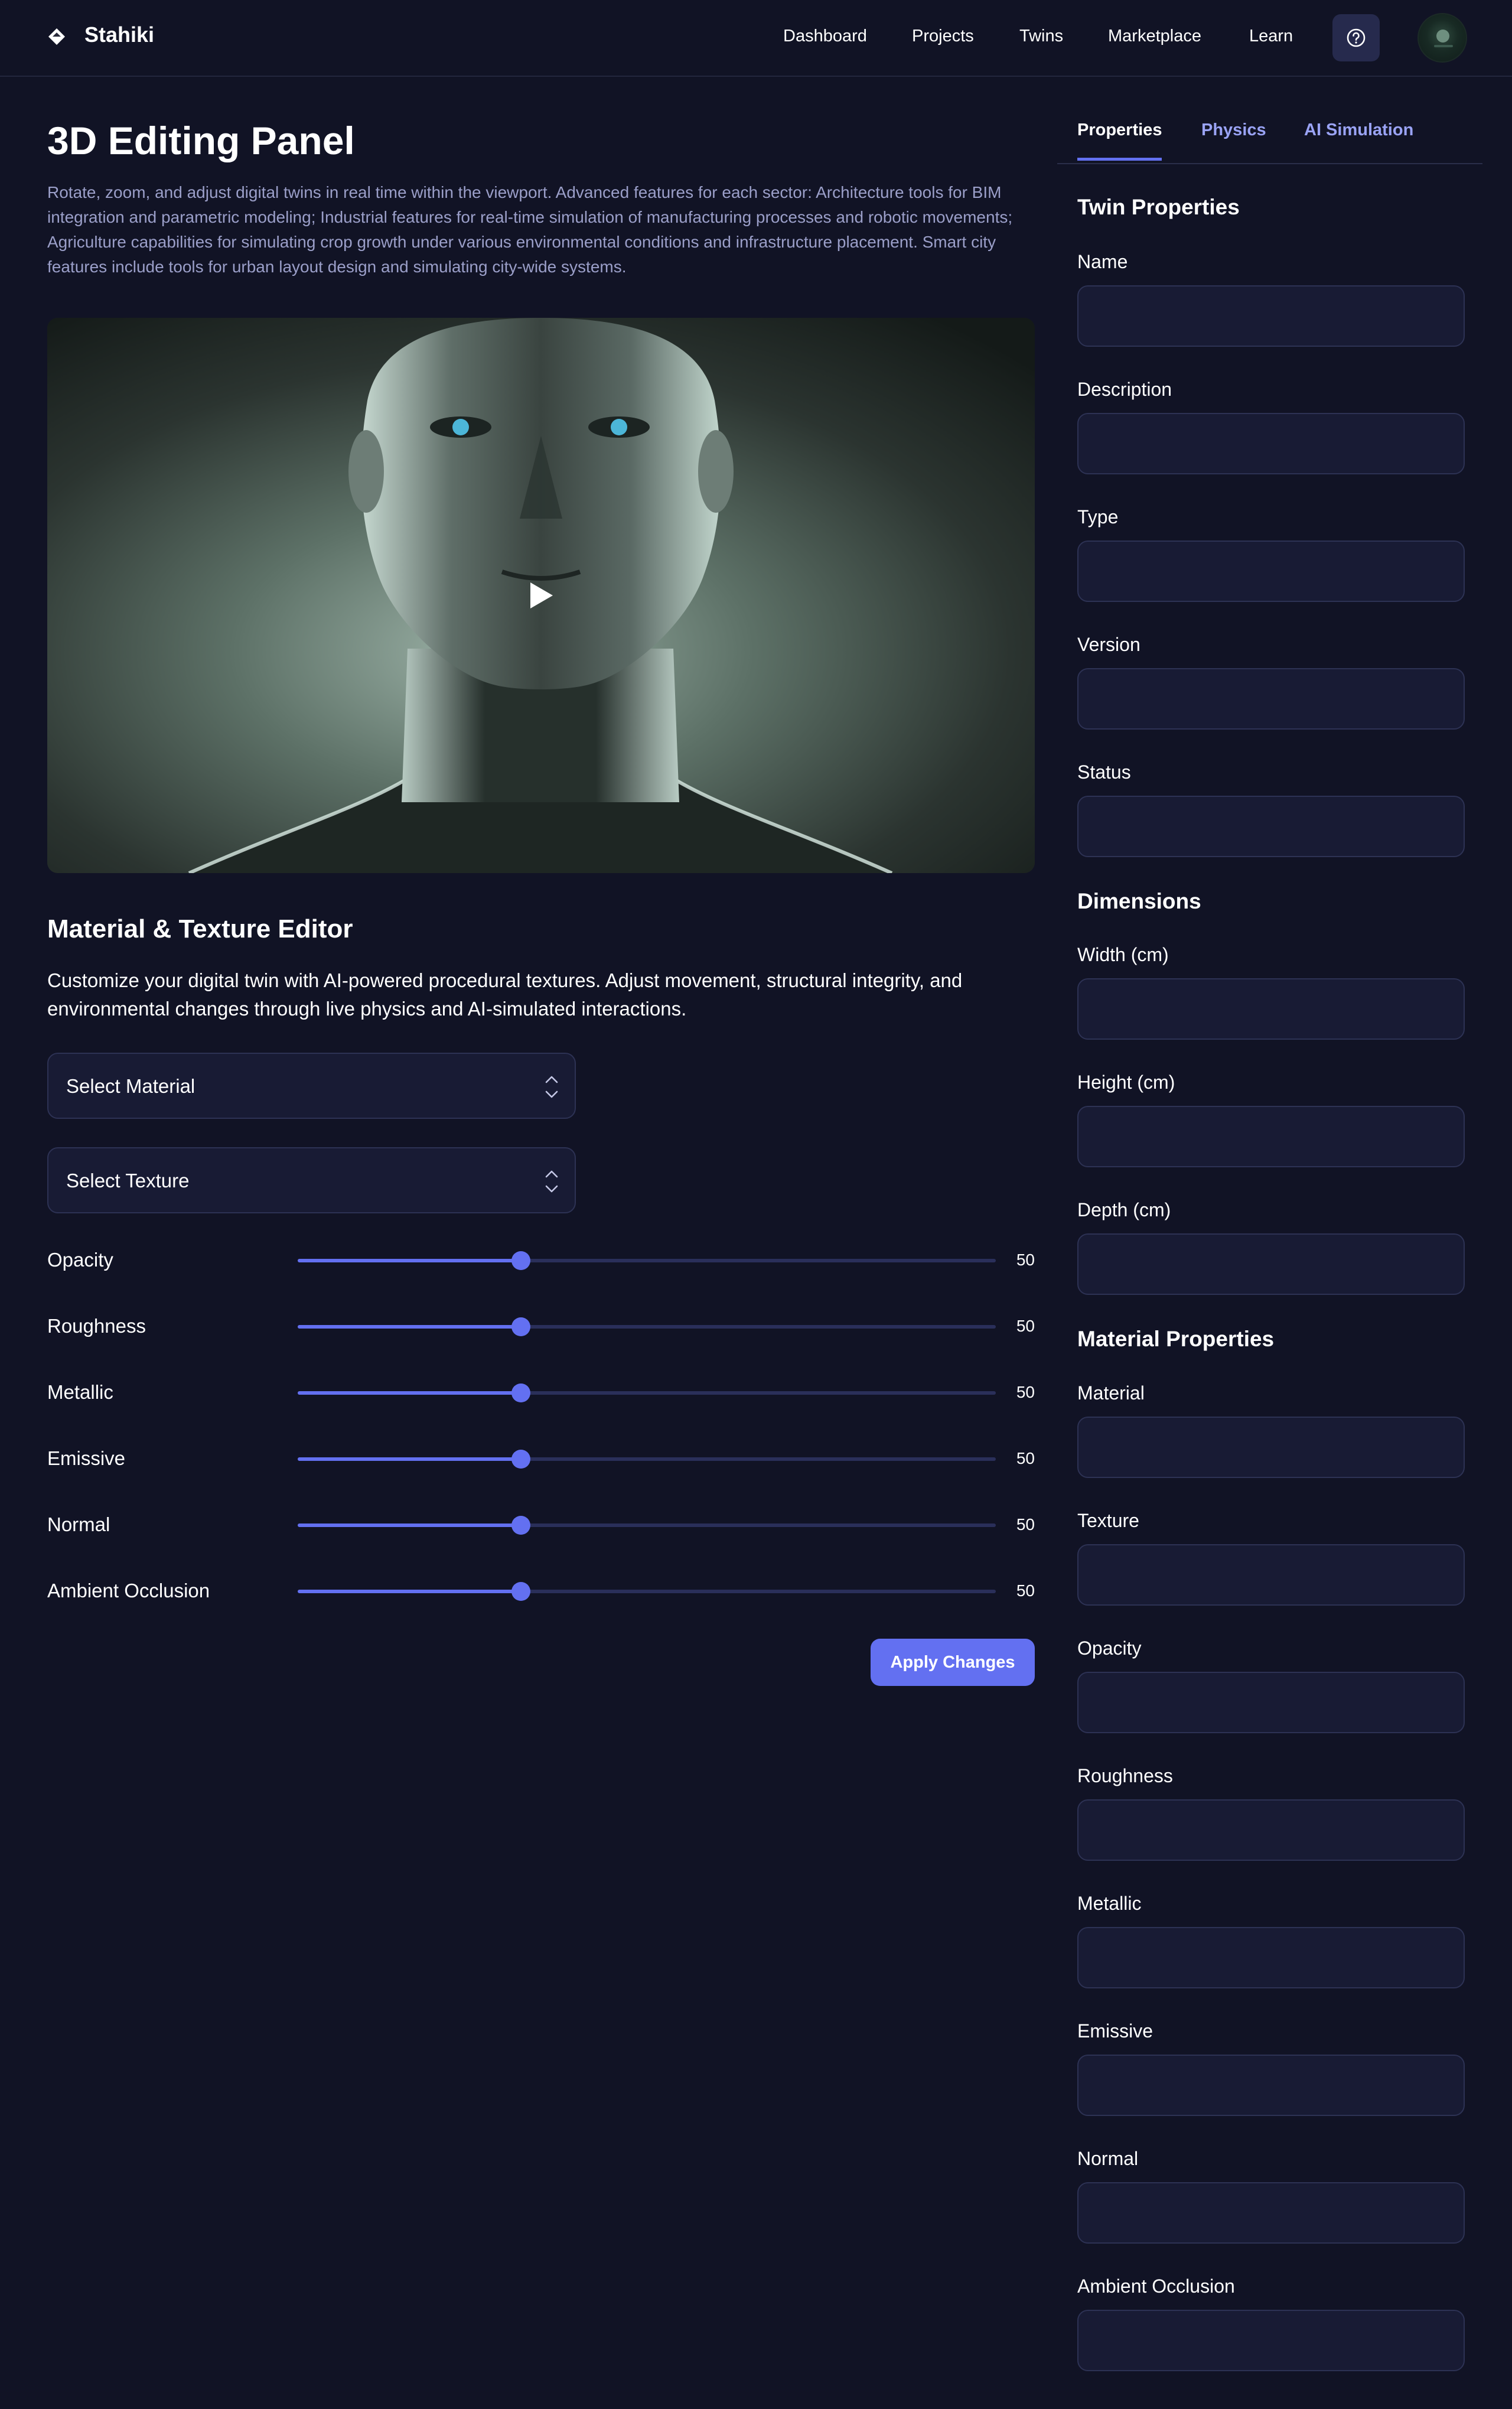 The image size is (1512, 2409). I want to click on field-label-height: Height (cm), so click(1126, 1082).